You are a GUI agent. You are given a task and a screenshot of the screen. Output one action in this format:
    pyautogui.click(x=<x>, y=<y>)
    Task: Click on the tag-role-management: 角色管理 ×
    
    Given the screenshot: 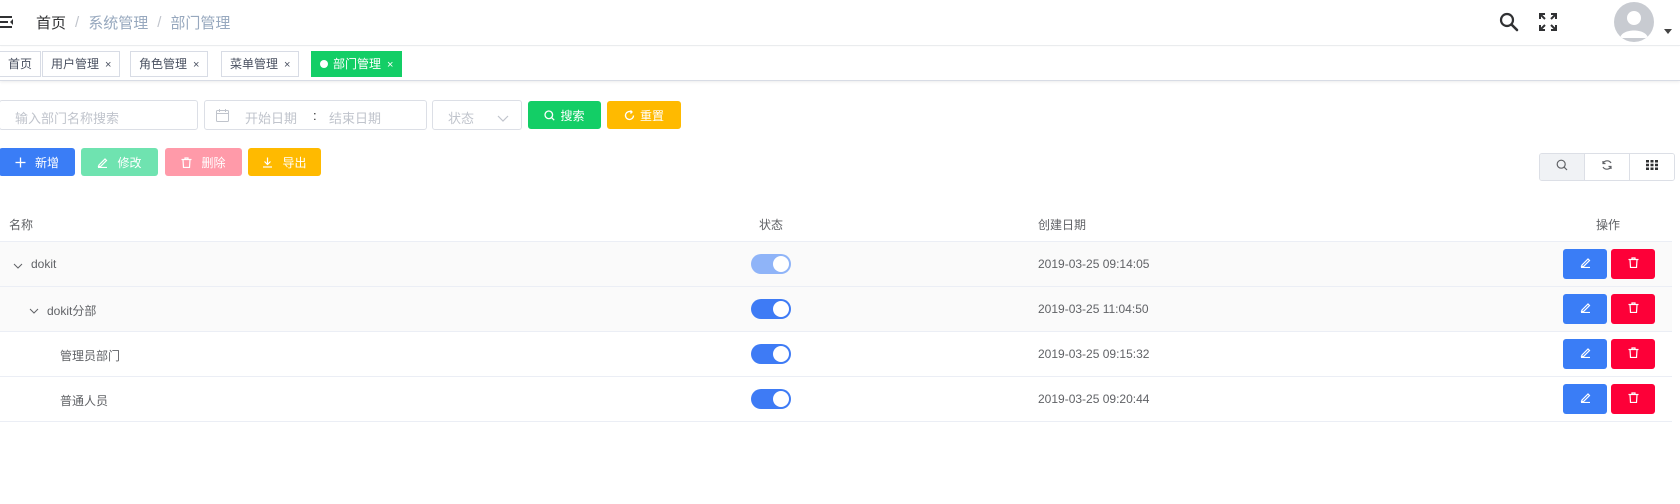 What is the action you would take?
    pyautogui.click(x=169, y=64)
    